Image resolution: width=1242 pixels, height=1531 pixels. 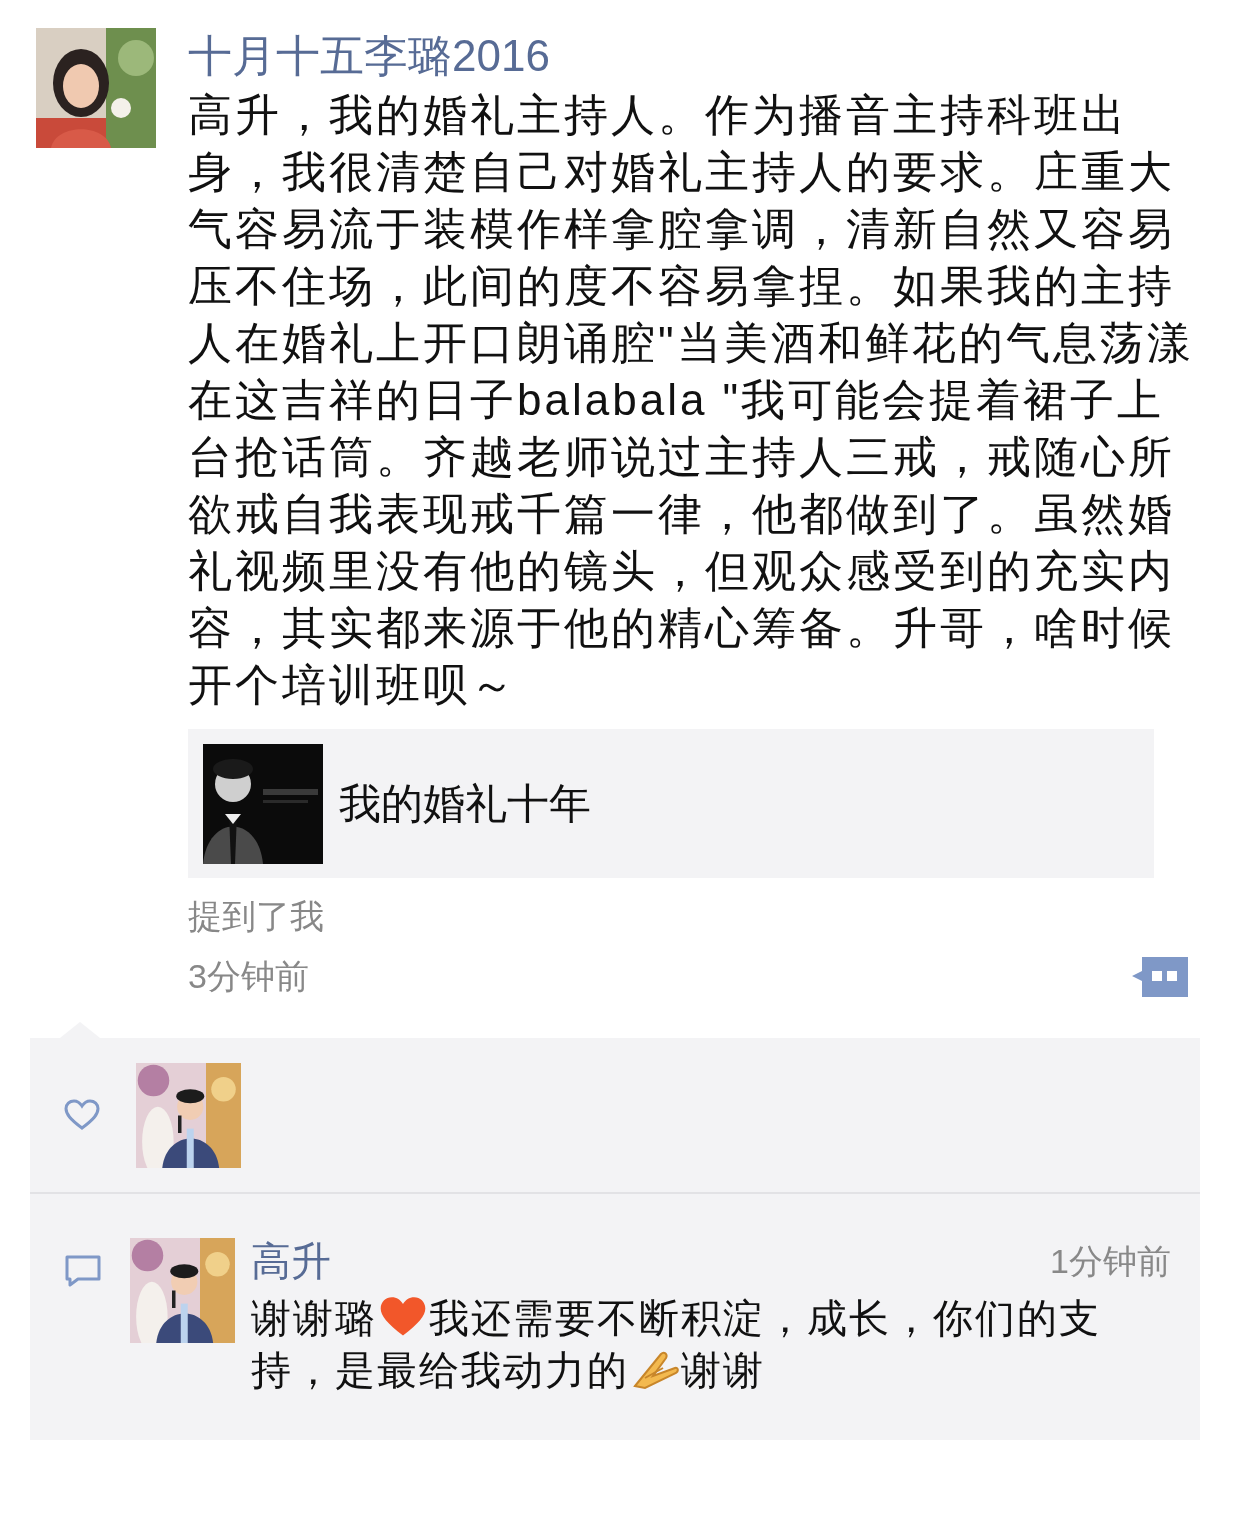 What do you see at coordinates (83, 1271) in the screenshot?
I see `comment-icon` at bounding box center [83, 1271].